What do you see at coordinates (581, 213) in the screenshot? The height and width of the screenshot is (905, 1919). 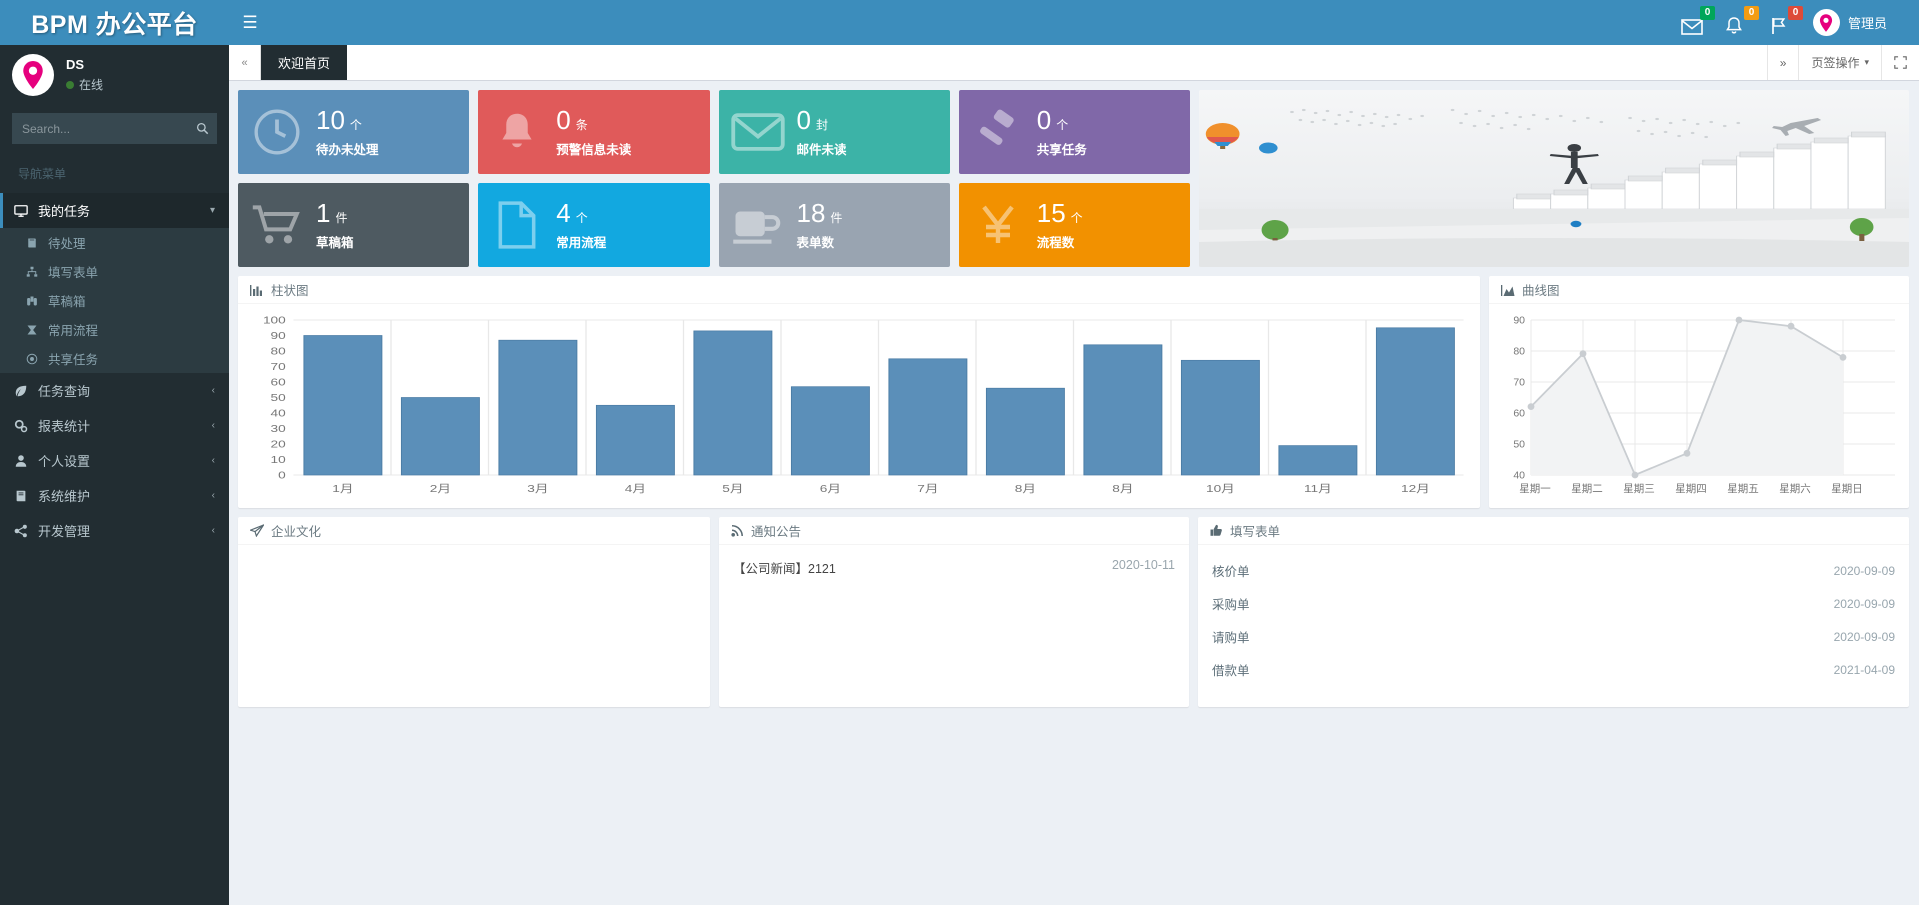 I see `stat-card-value-row: 4个` at bounding box center [581, 213].